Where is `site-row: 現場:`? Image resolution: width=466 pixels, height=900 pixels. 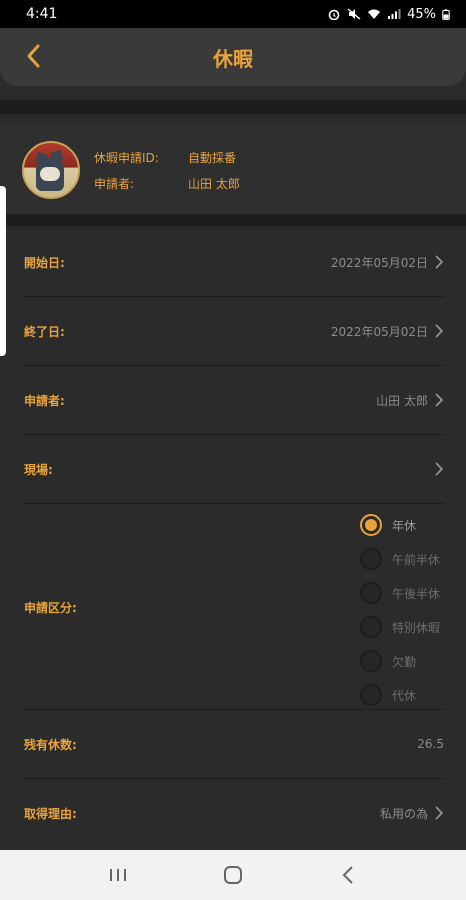 site-row: 現場: is located at coordinates (233, 469).